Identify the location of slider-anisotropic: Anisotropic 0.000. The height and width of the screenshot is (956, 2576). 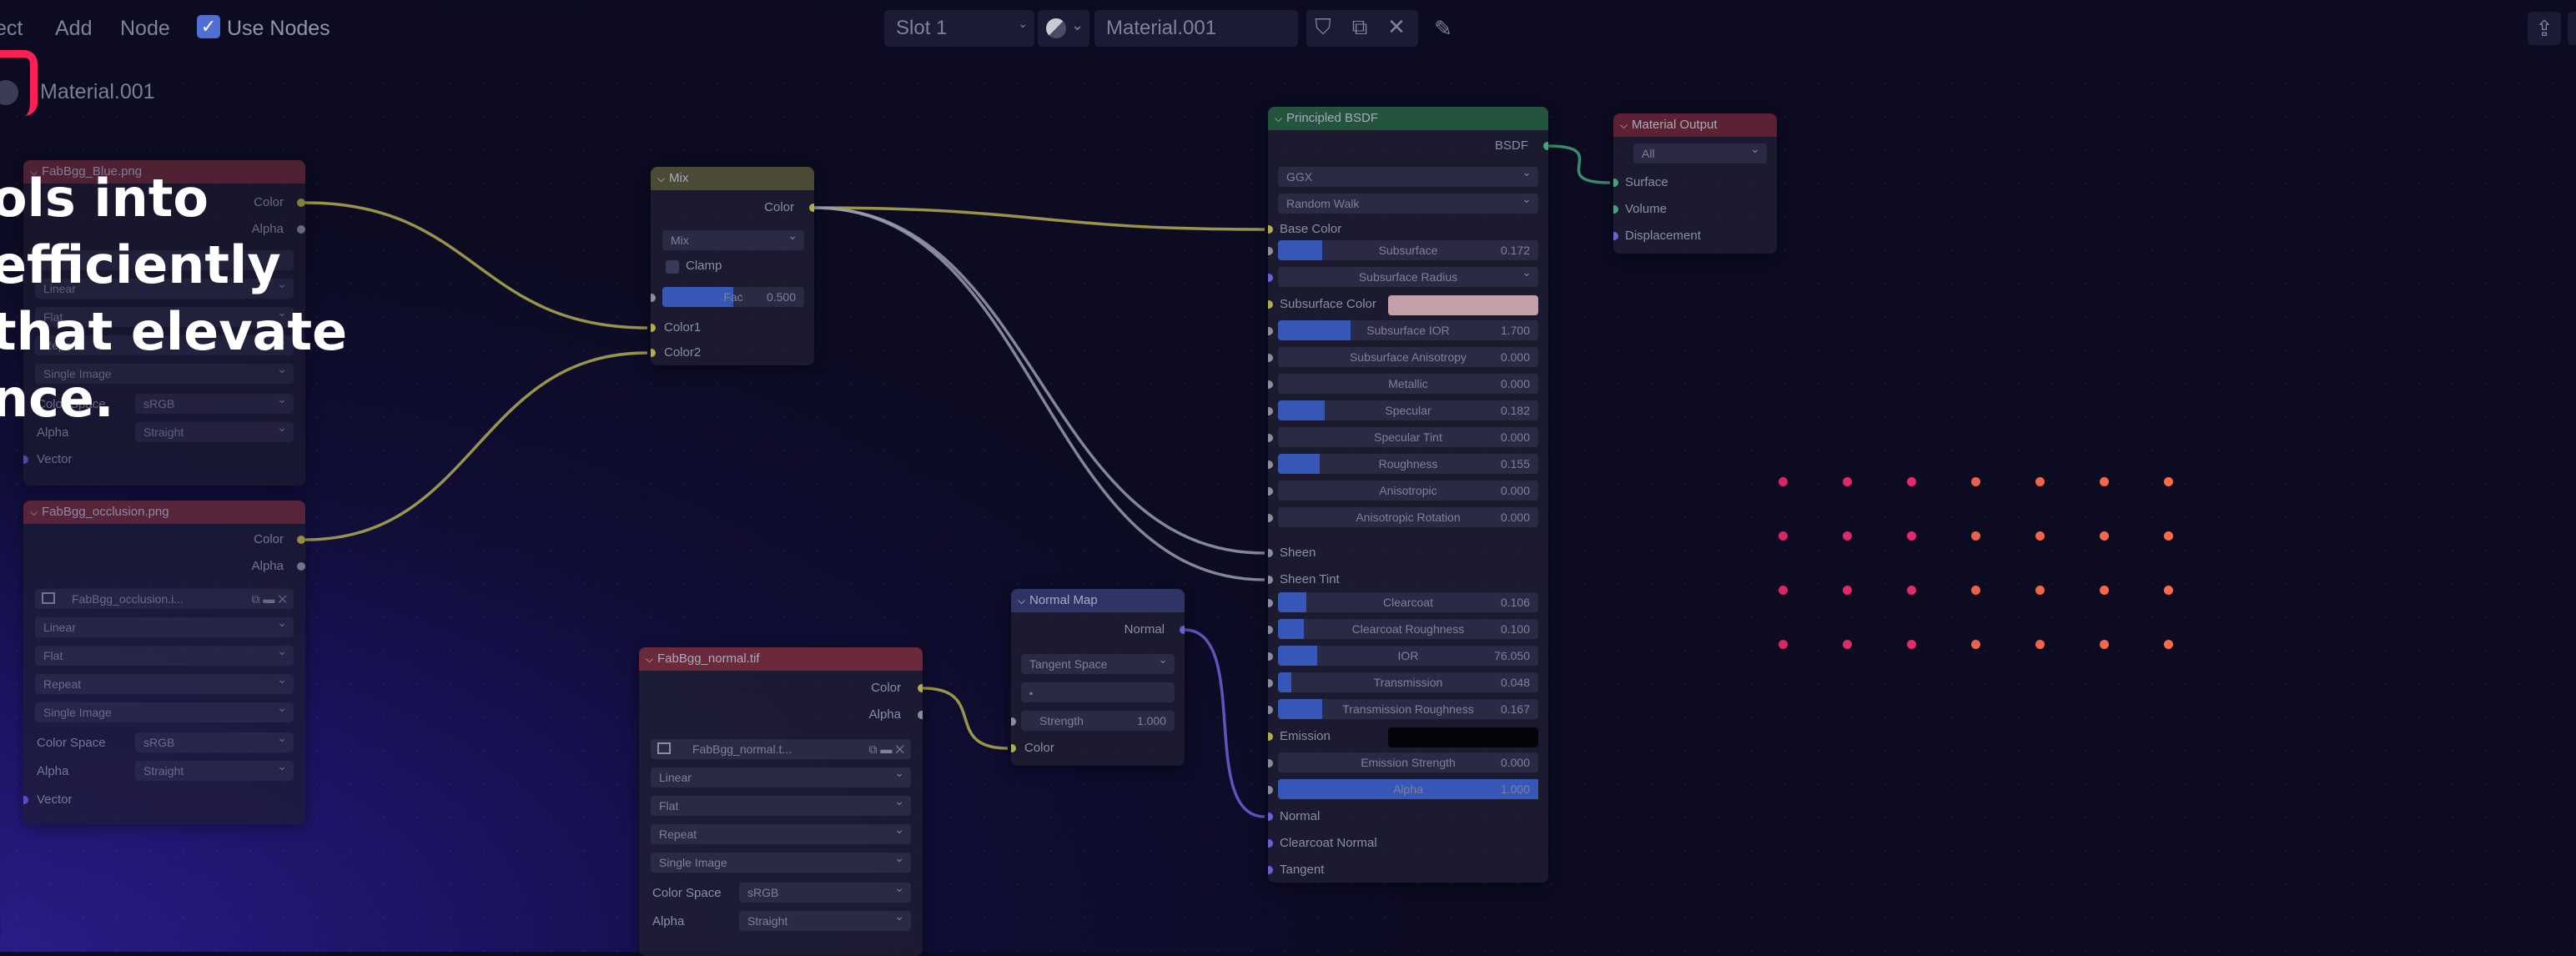
(1408, 491).